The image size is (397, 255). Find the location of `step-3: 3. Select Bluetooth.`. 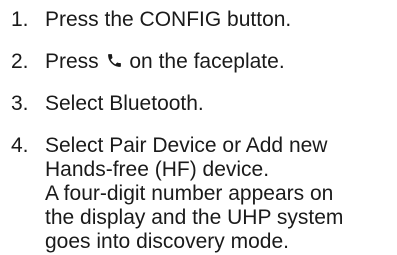

step-3: 3. Select Bluetooth. is located at coordinates (198, 104).